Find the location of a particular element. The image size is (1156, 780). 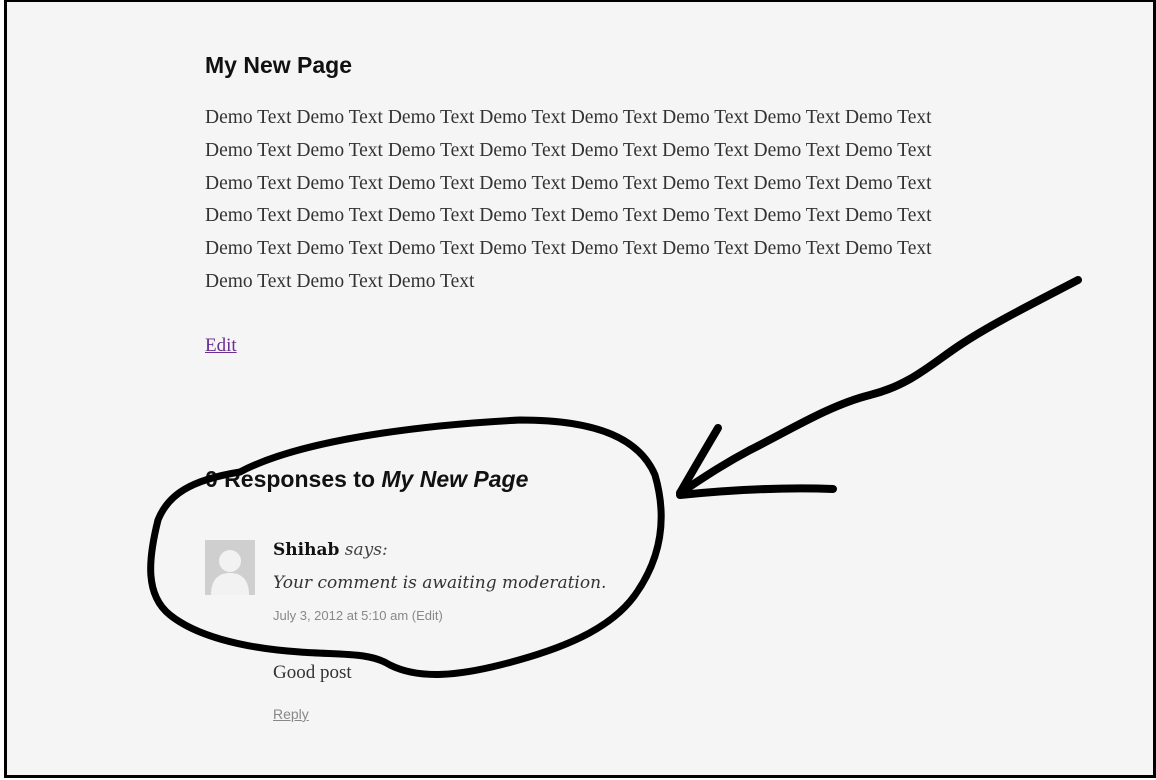

comment-says-label: says: is located at coordinates (366, 550).